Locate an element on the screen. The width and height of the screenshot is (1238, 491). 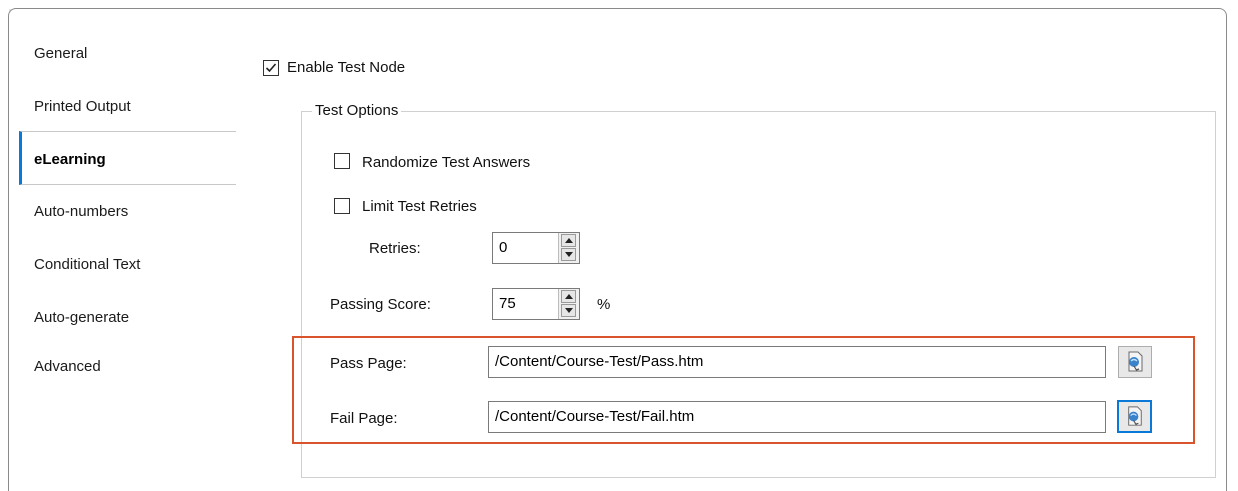
pass-page-label: Pass Page: is located at coordinates (368, 363).